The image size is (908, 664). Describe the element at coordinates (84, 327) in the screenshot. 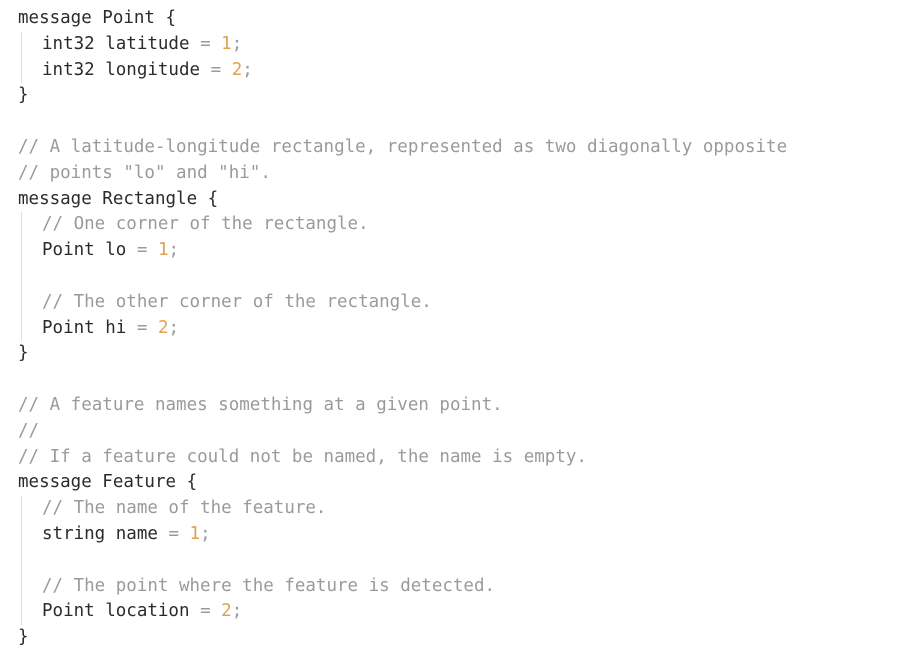

I see `field-declaration: Point hi` at that location.